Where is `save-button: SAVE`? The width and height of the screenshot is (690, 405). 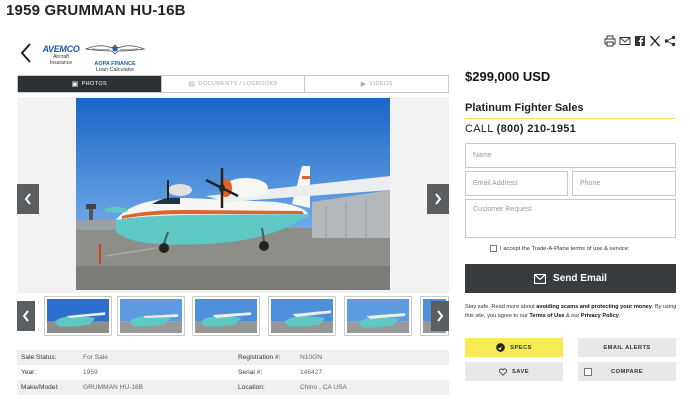 save-button: SAVE is located at coordinates (514, 371).